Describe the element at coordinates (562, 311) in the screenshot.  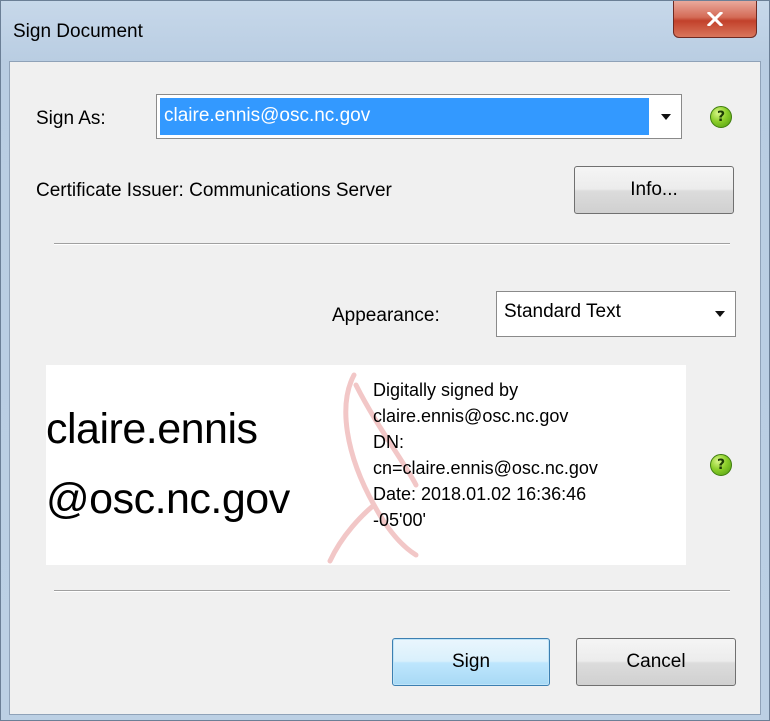
I see `appearance-value: Standard Text` at that location.